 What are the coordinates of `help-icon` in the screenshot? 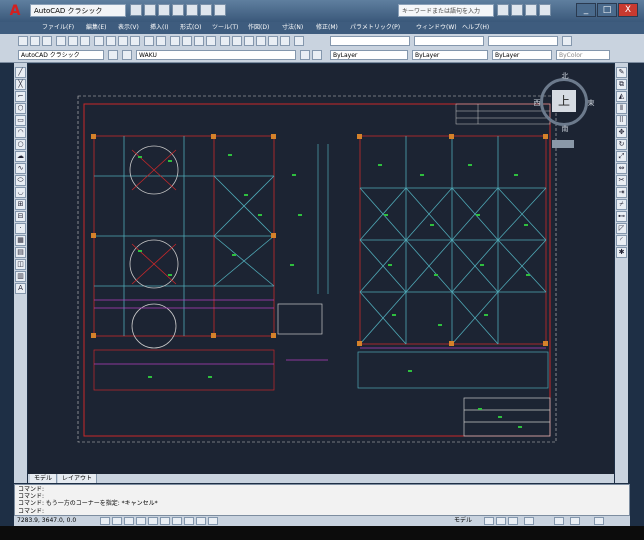 It's located at (545, 10).